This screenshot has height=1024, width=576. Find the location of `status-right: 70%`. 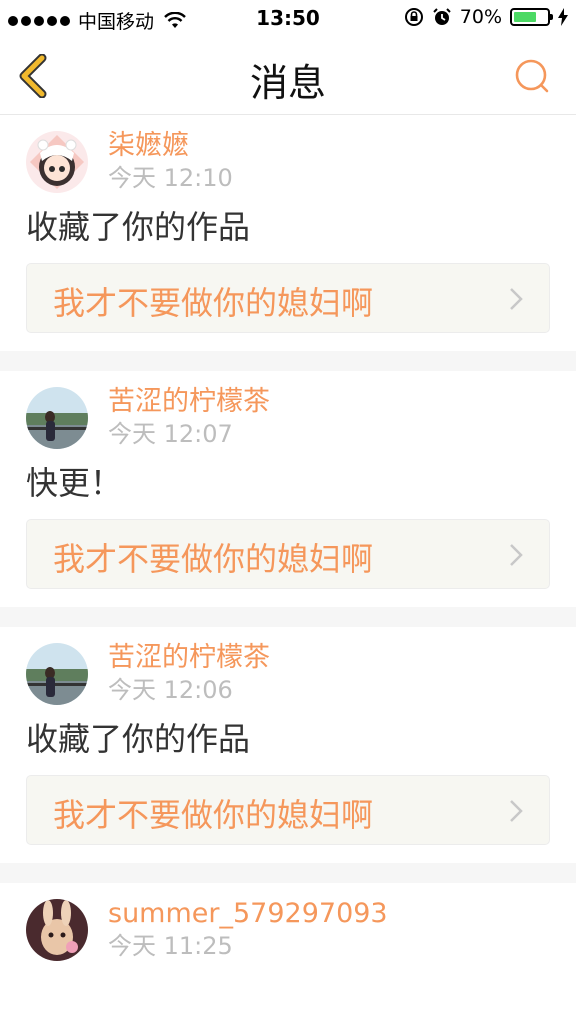

status-right: 70% is located at coordinates (486, 17).